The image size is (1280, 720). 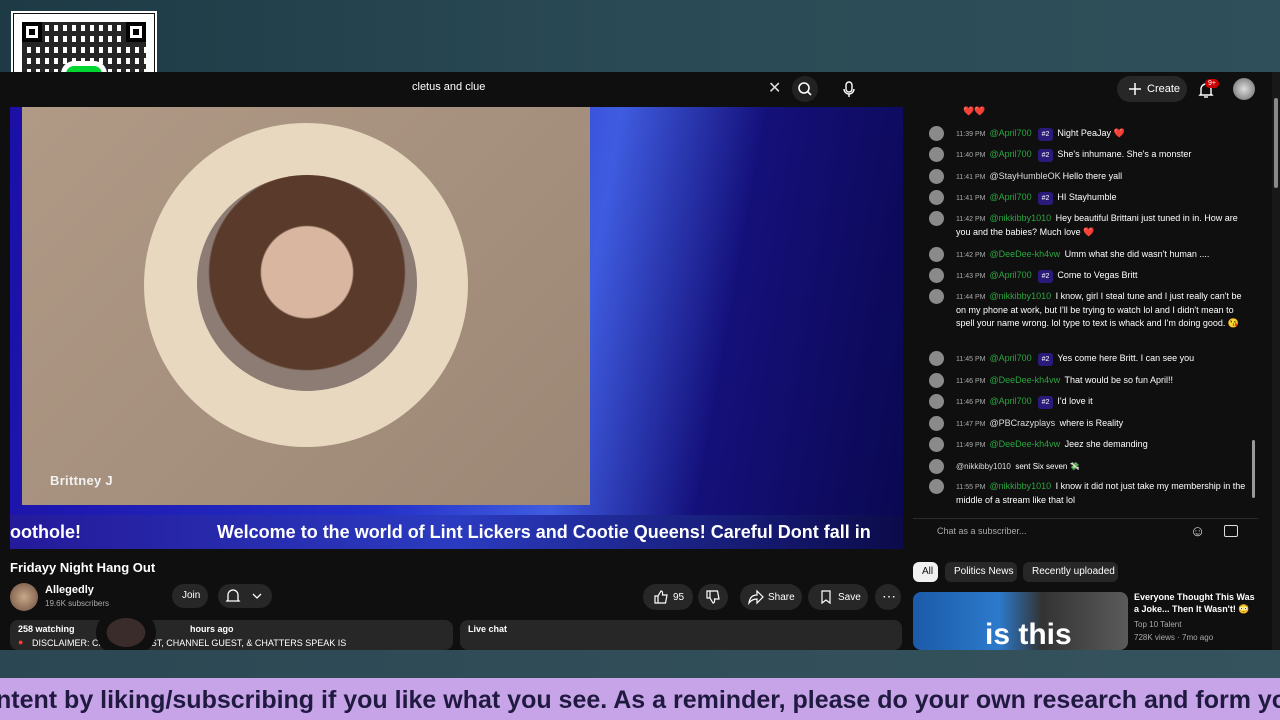 I want to click on overlay-user-avatar, so click(x=126, y=632).